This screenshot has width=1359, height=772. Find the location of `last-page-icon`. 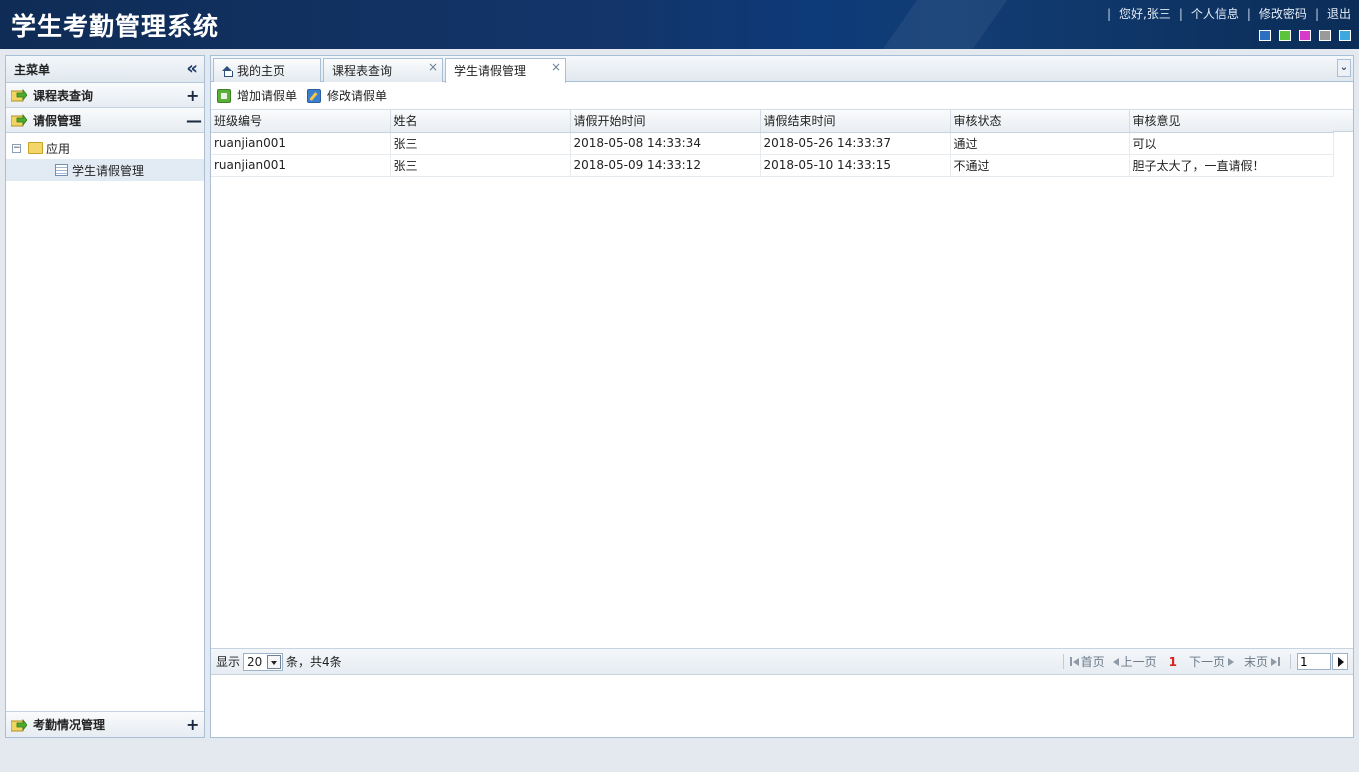

last-page-icon is located at coordinates (1274, 661).